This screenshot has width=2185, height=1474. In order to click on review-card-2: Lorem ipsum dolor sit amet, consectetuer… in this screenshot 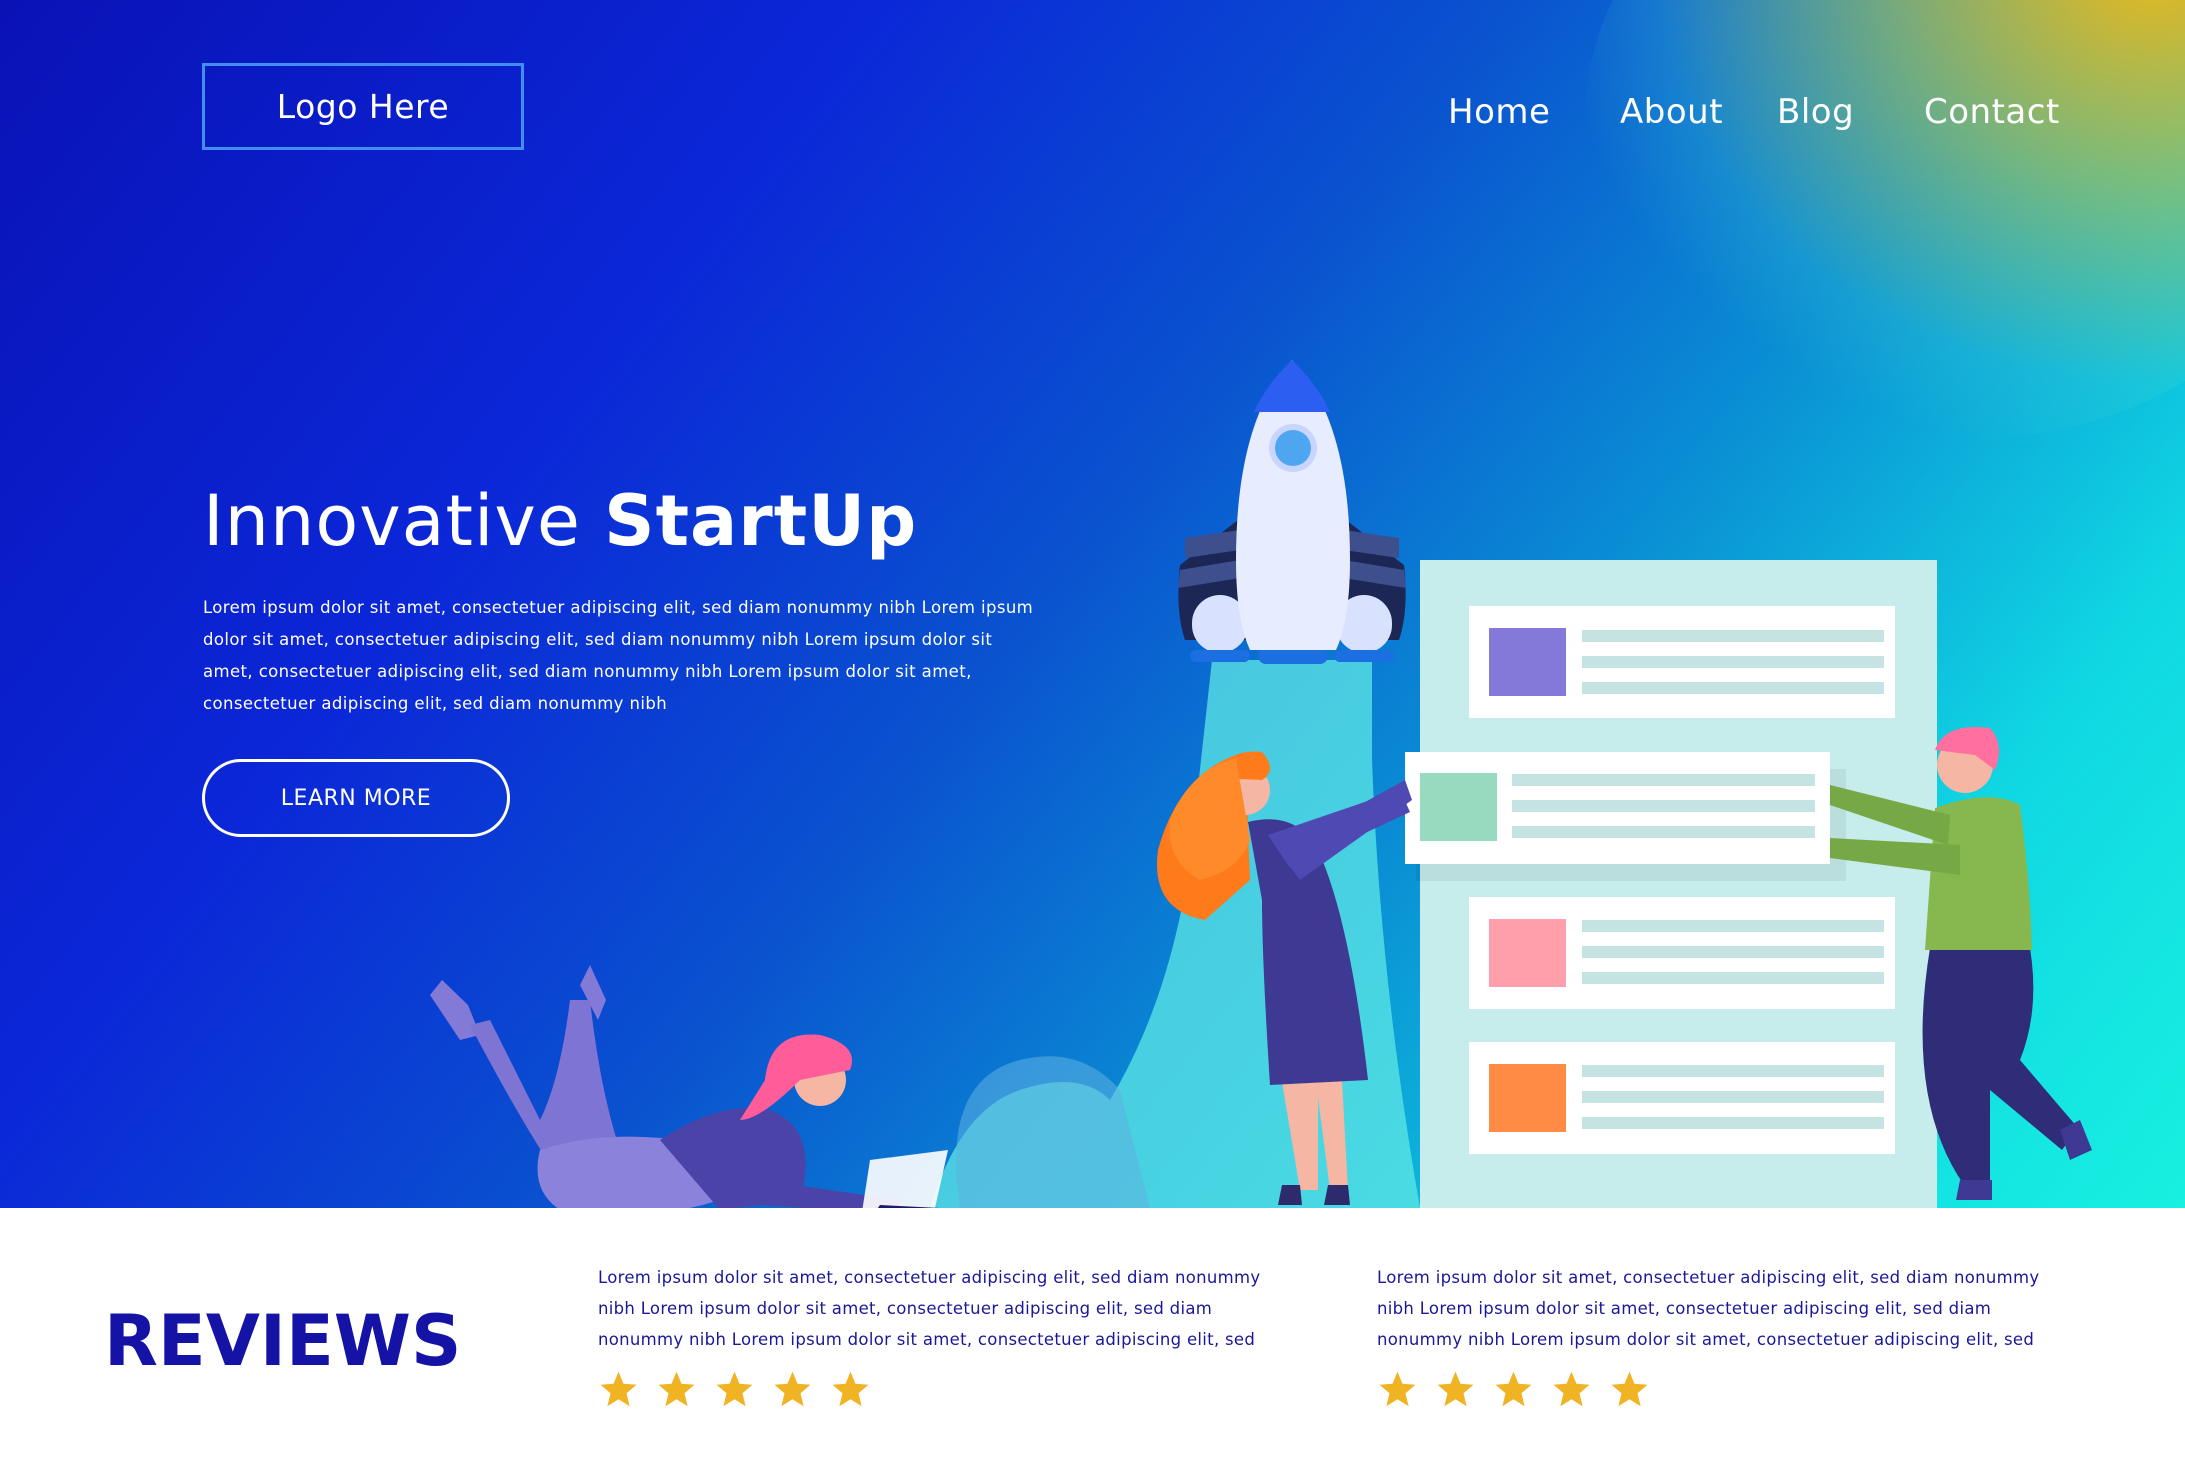, I will do `click(1722, 1336)`.